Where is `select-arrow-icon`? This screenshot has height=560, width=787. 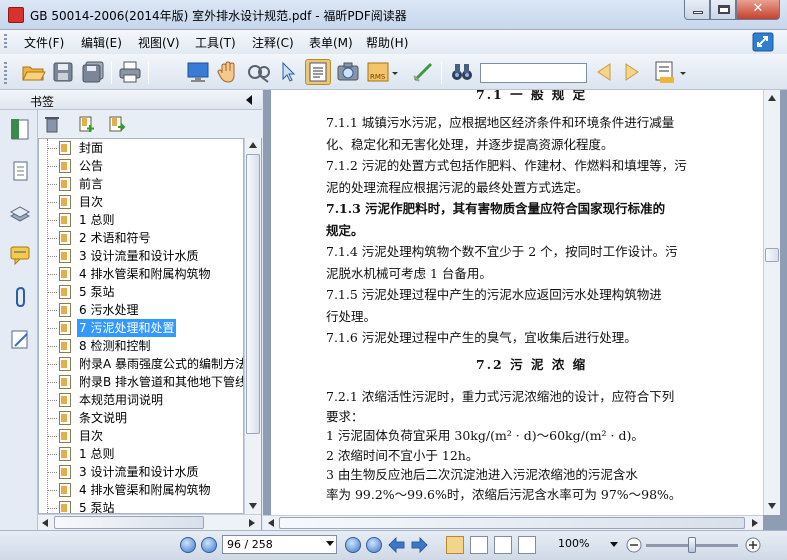 select-arrow-icon is located at coordinates (288, 72).